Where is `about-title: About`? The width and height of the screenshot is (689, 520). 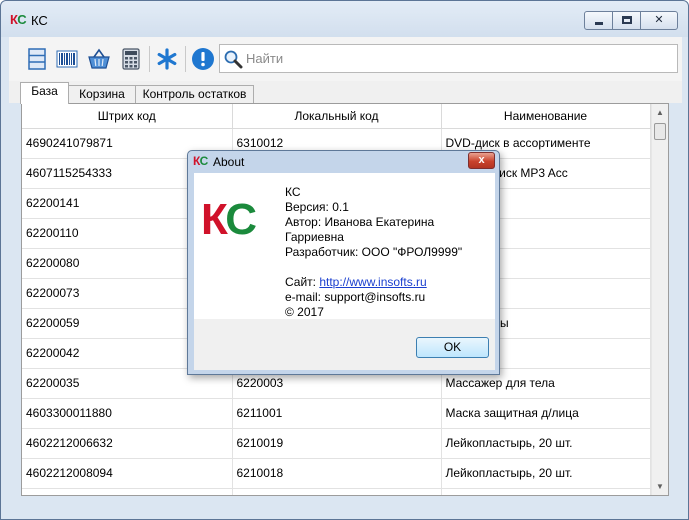
about-title: About is located at coordinates (229, 162).